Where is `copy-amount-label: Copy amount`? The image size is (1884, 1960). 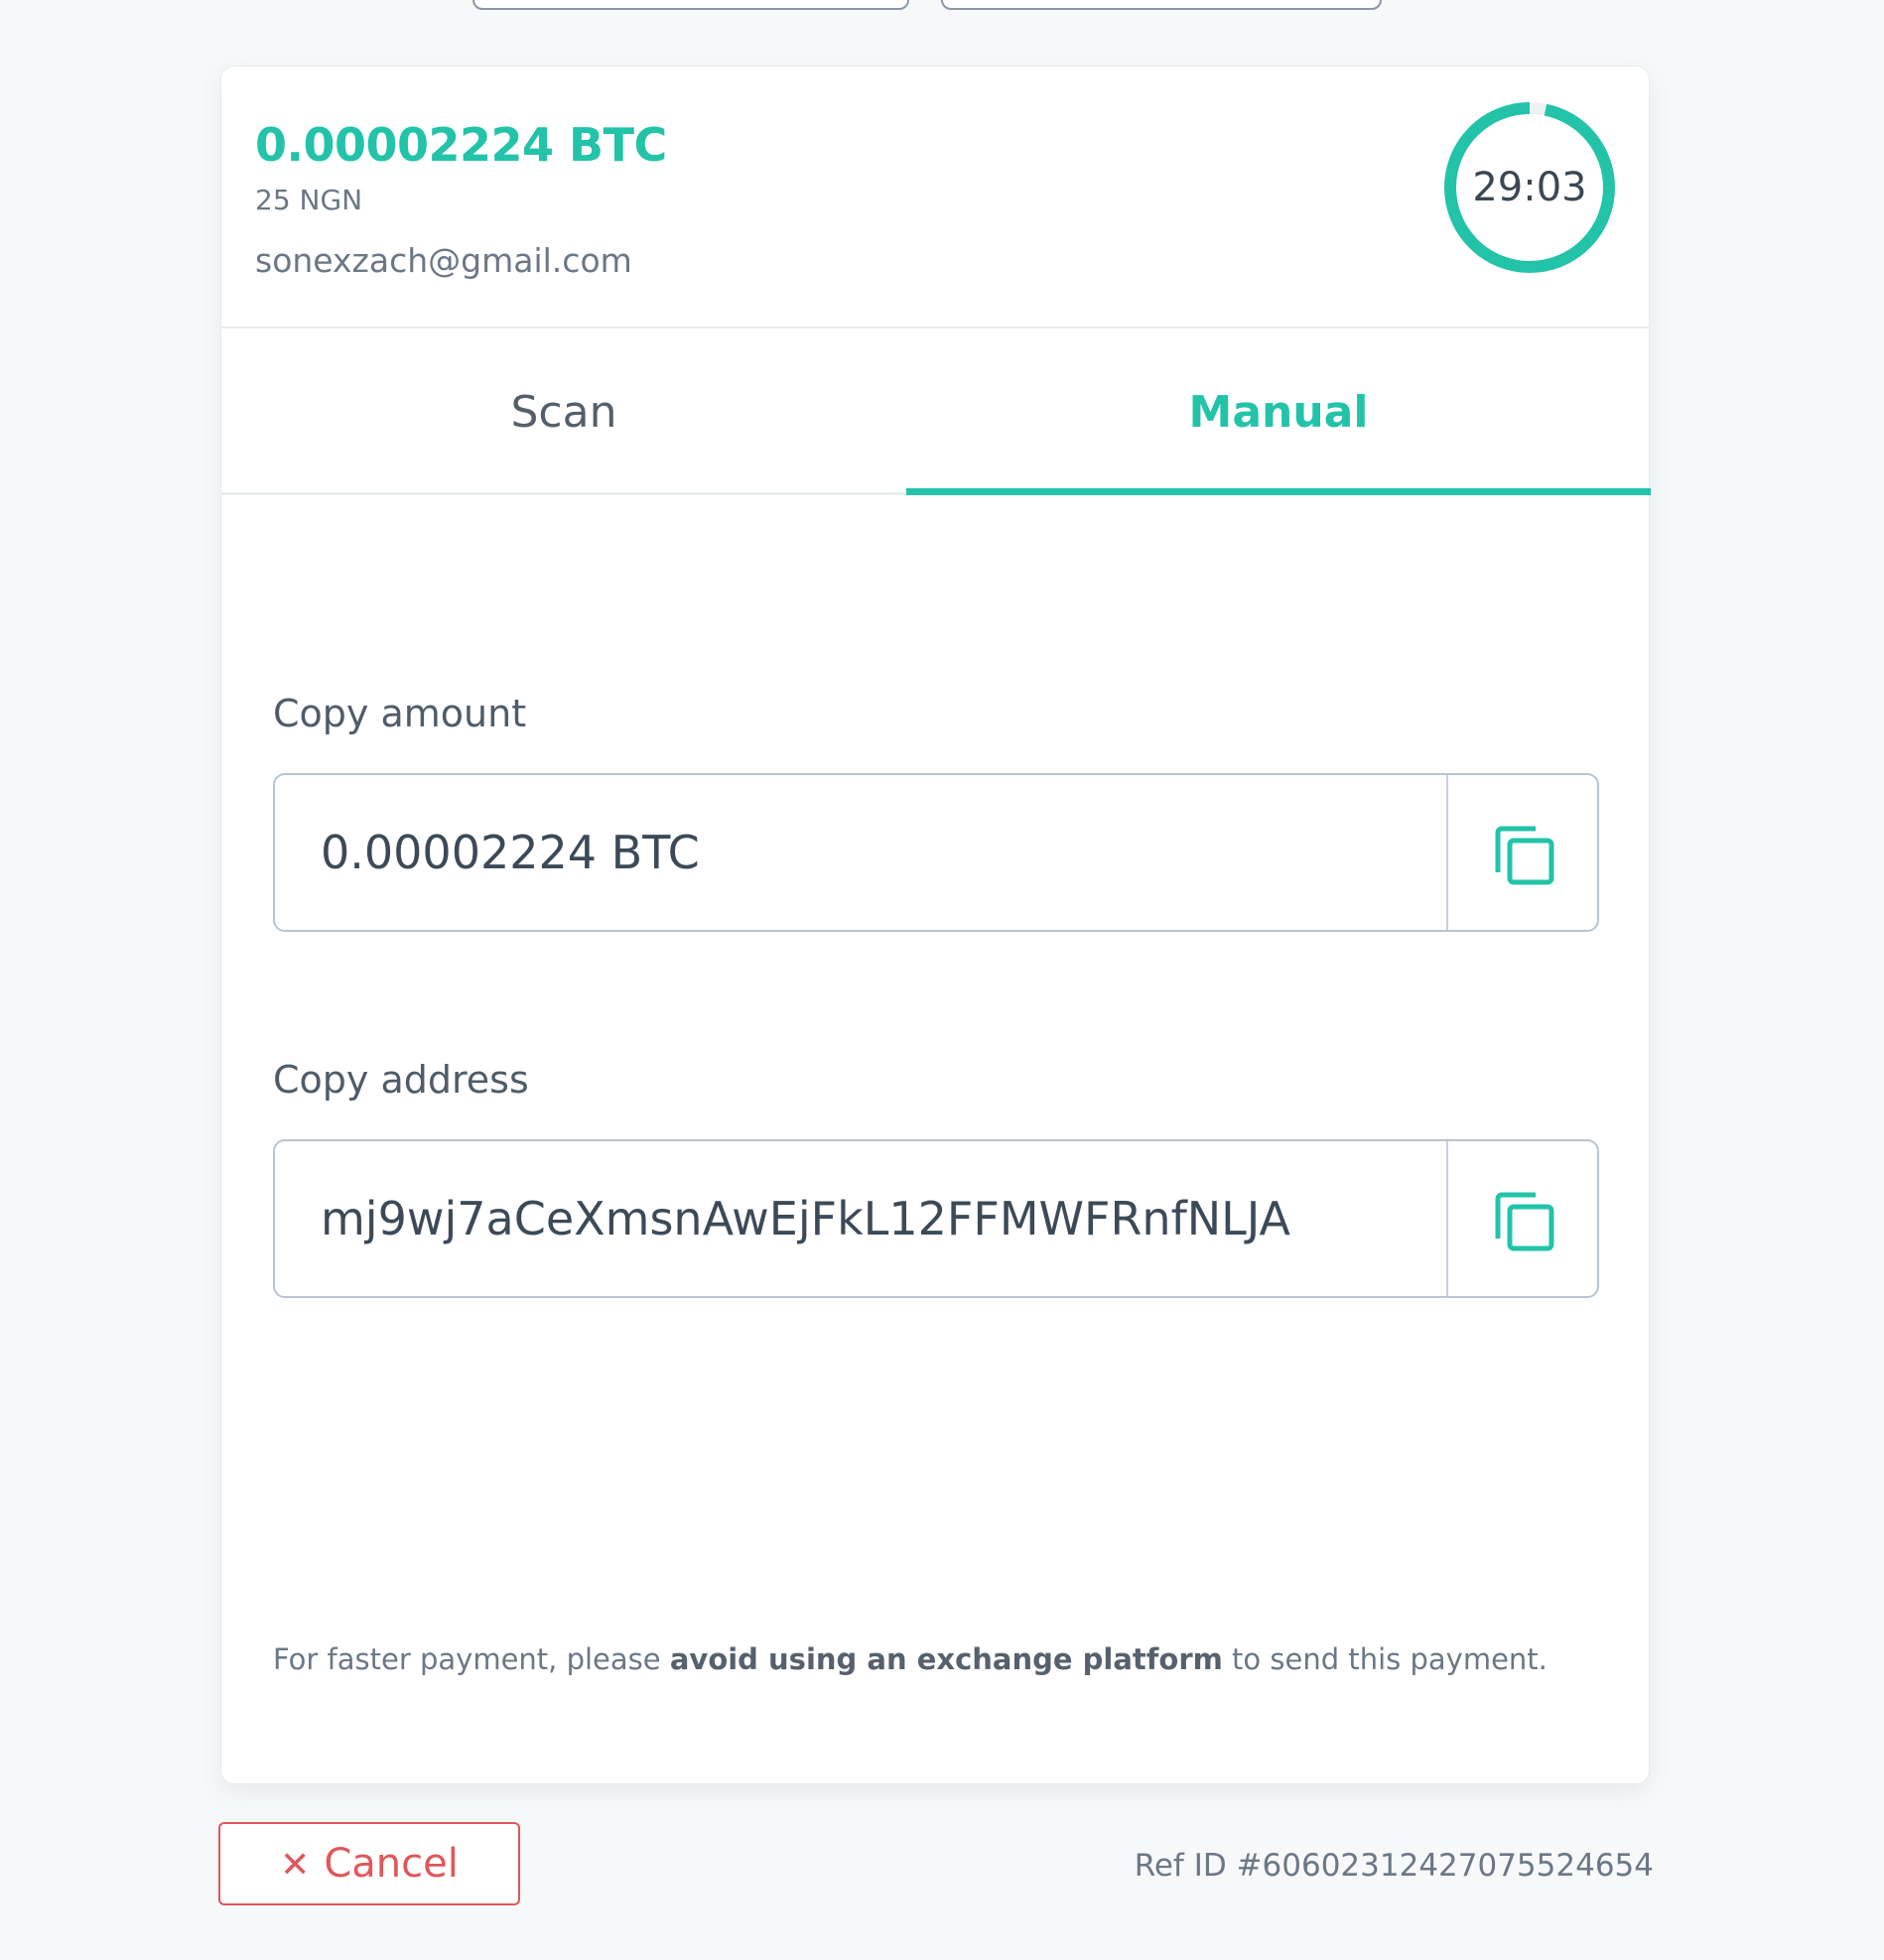
copy-amount-label: Copy amount is located at coordinates (400, 713).